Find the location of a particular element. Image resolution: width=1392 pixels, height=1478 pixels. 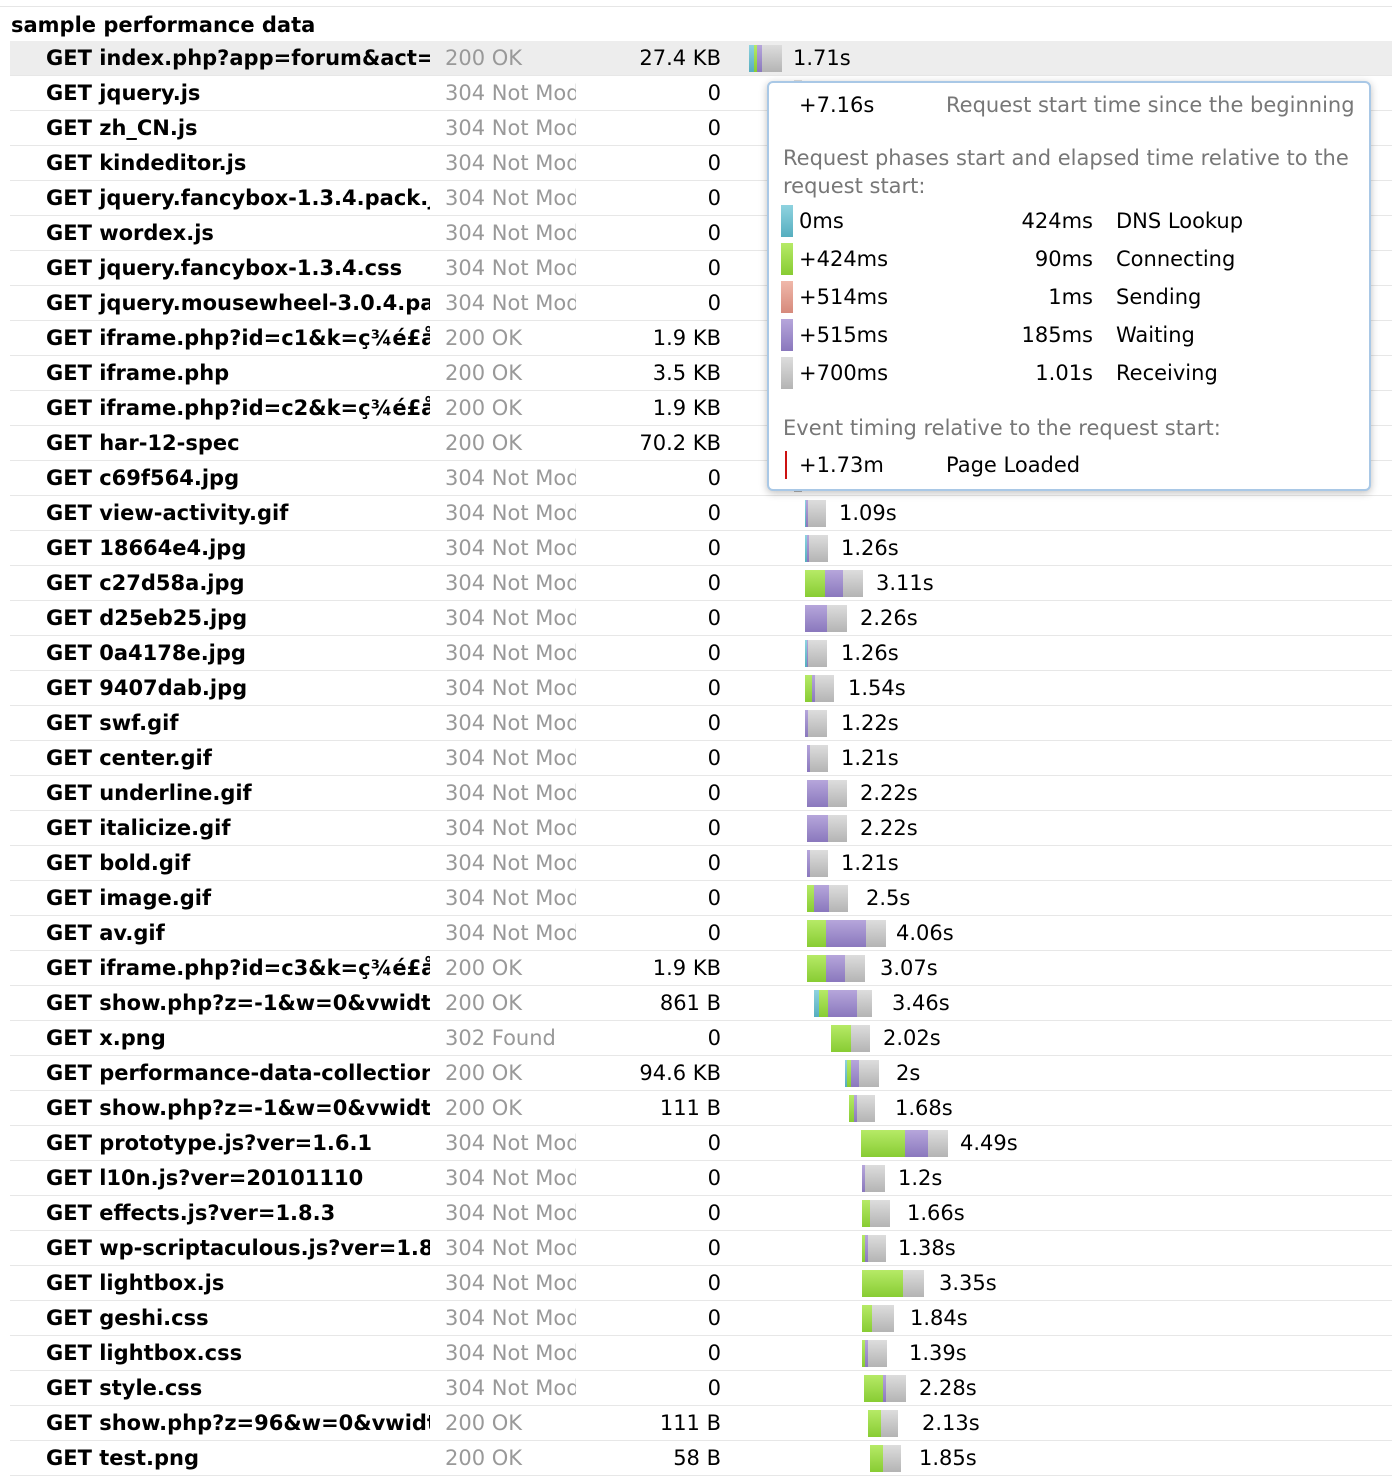

request-row: GET 0a4178e.jpg 304 Not Mod 0 1.26s is located at coordinates (701, 653).